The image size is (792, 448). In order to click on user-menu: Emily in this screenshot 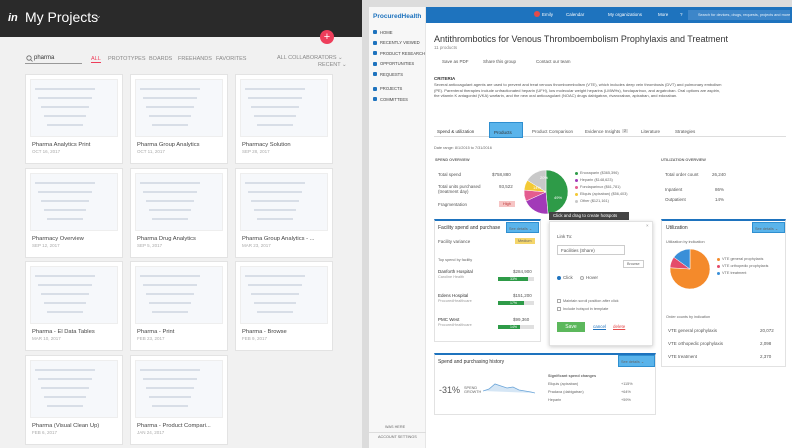, I will do `click(547, 14)`.